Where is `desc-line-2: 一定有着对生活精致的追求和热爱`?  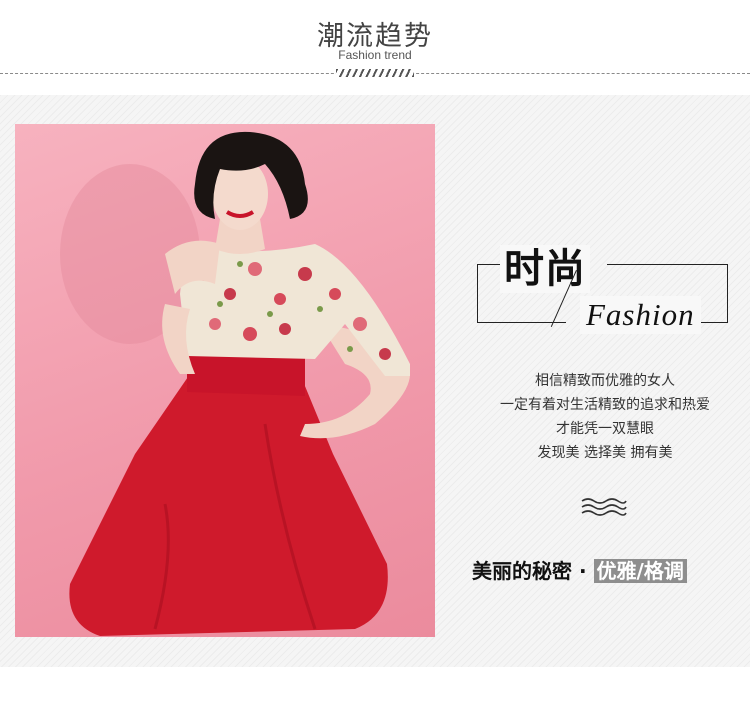 desc-line-2: 一定有着对生活精致的追求和热爱 is located at coordinates (605, 405).